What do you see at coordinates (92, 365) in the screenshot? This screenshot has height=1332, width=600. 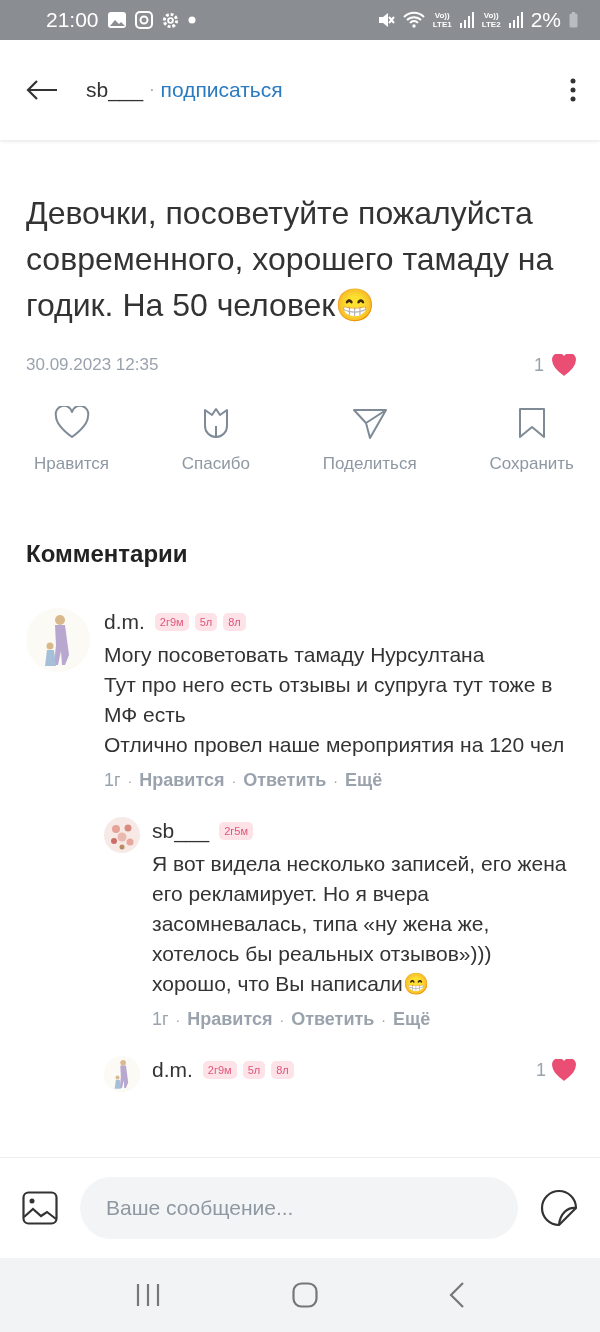 I see `post-date: 30.09.2023 12:35` at bounding box center [92, 365].